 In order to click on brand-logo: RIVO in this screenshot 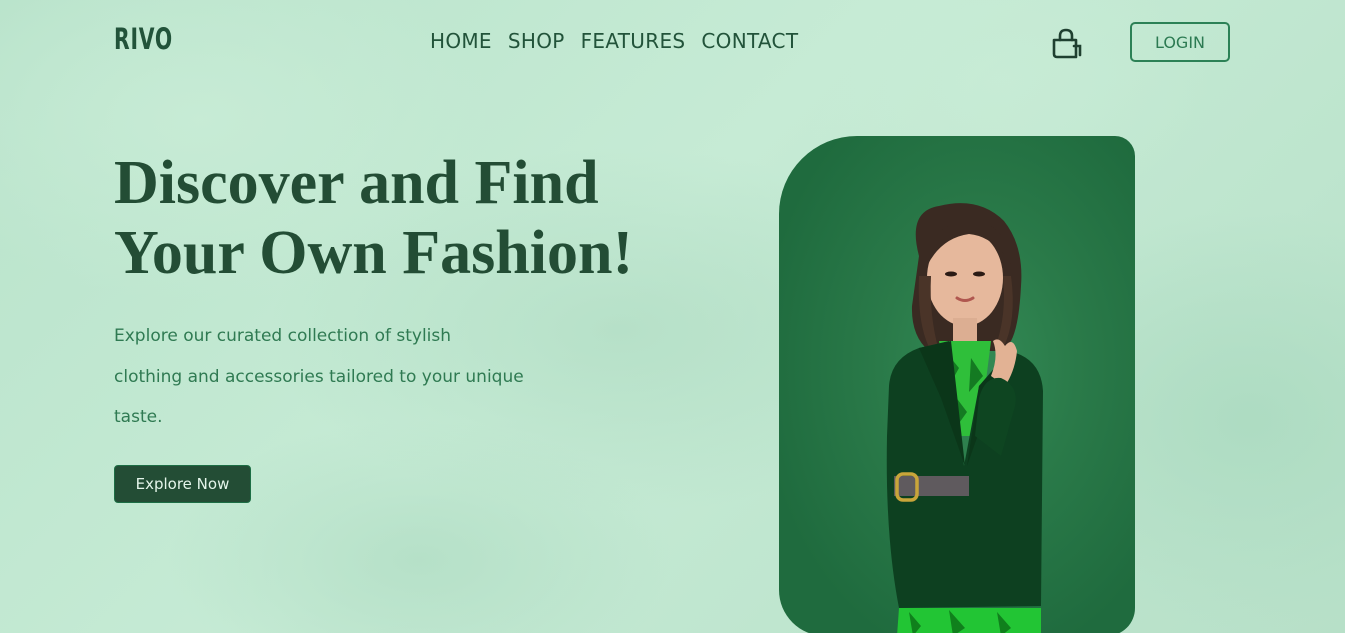, I will do `click(143, 39)`.